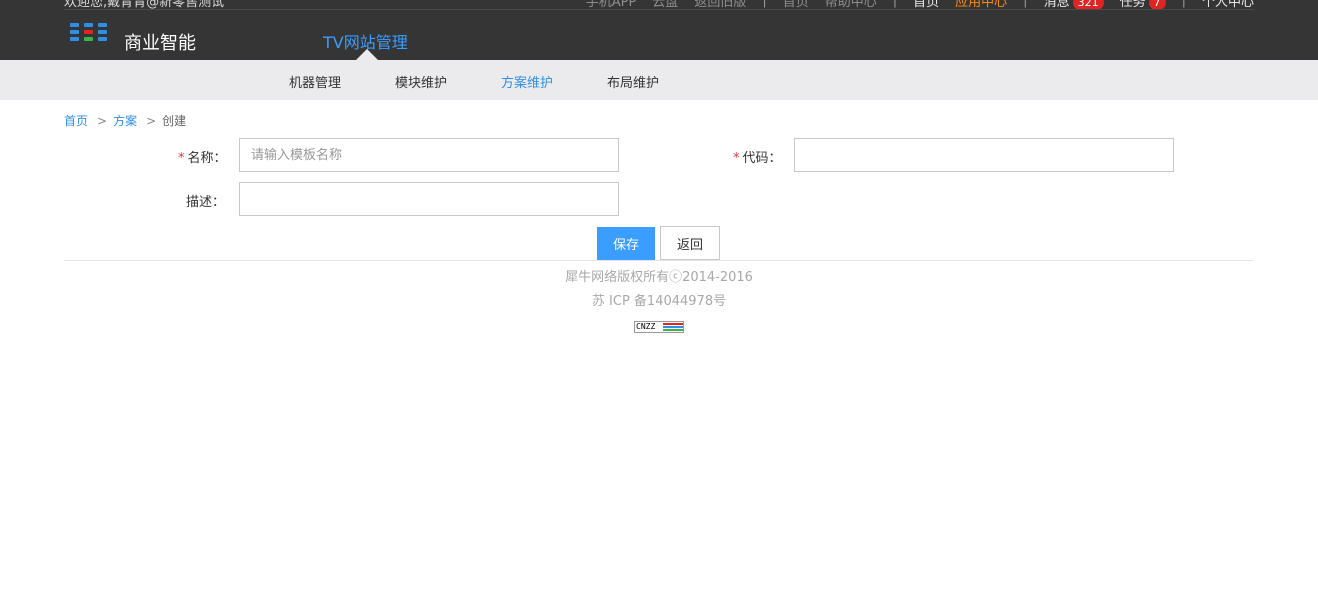  I want to click on save-button: 保存, so click(626, 243).